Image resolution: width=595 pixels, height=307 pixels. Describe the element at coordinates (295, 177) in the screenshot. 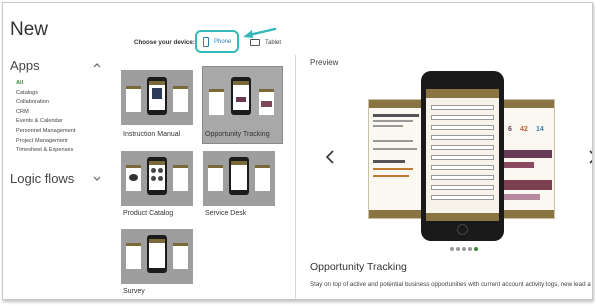

I see `panel-divider` at that location.